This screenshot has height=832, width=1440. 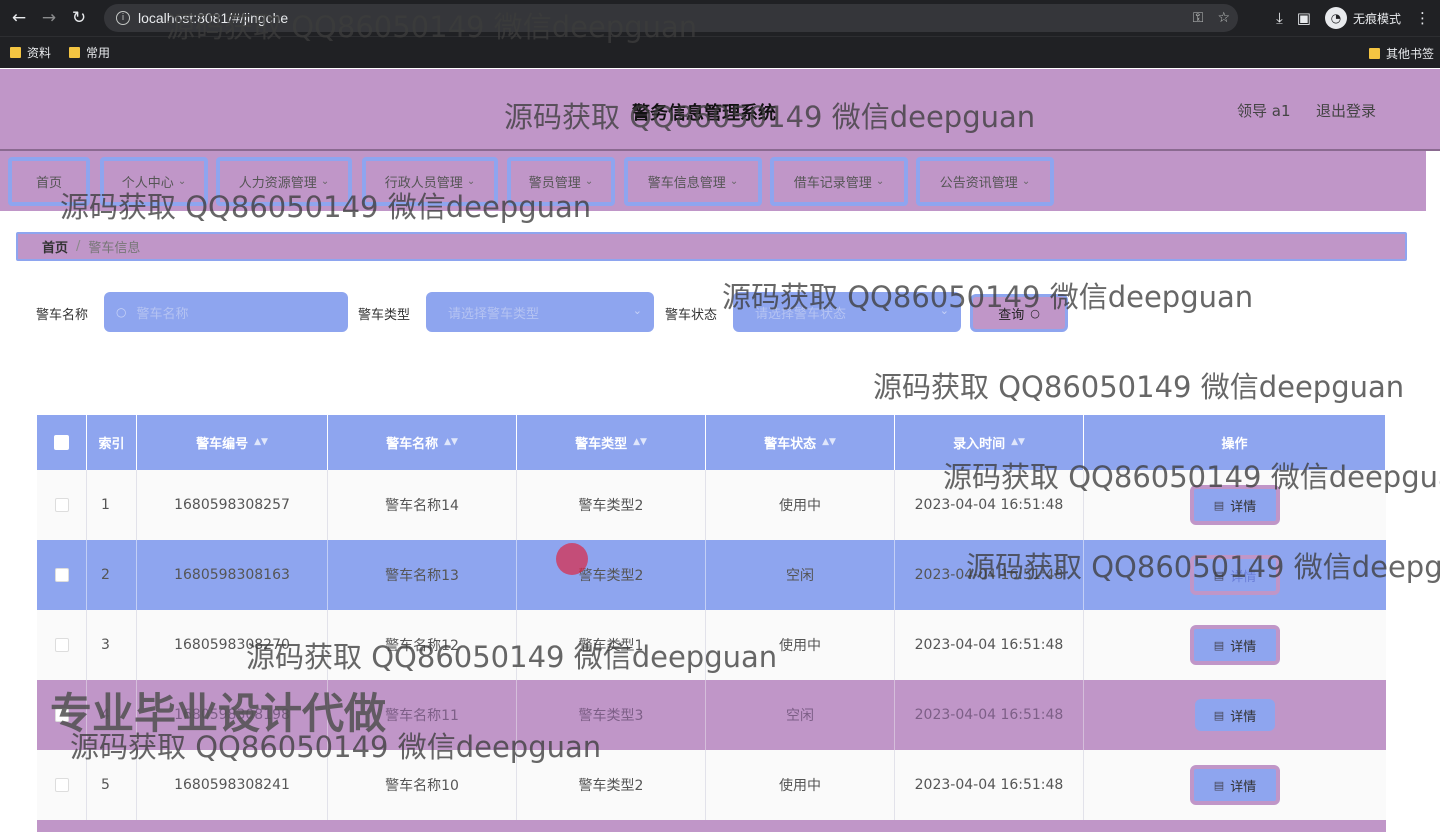 What do you see at coordinates (711, 826) in the screenshot?
I see `table-row-partial` at bounding box center [711, 826].